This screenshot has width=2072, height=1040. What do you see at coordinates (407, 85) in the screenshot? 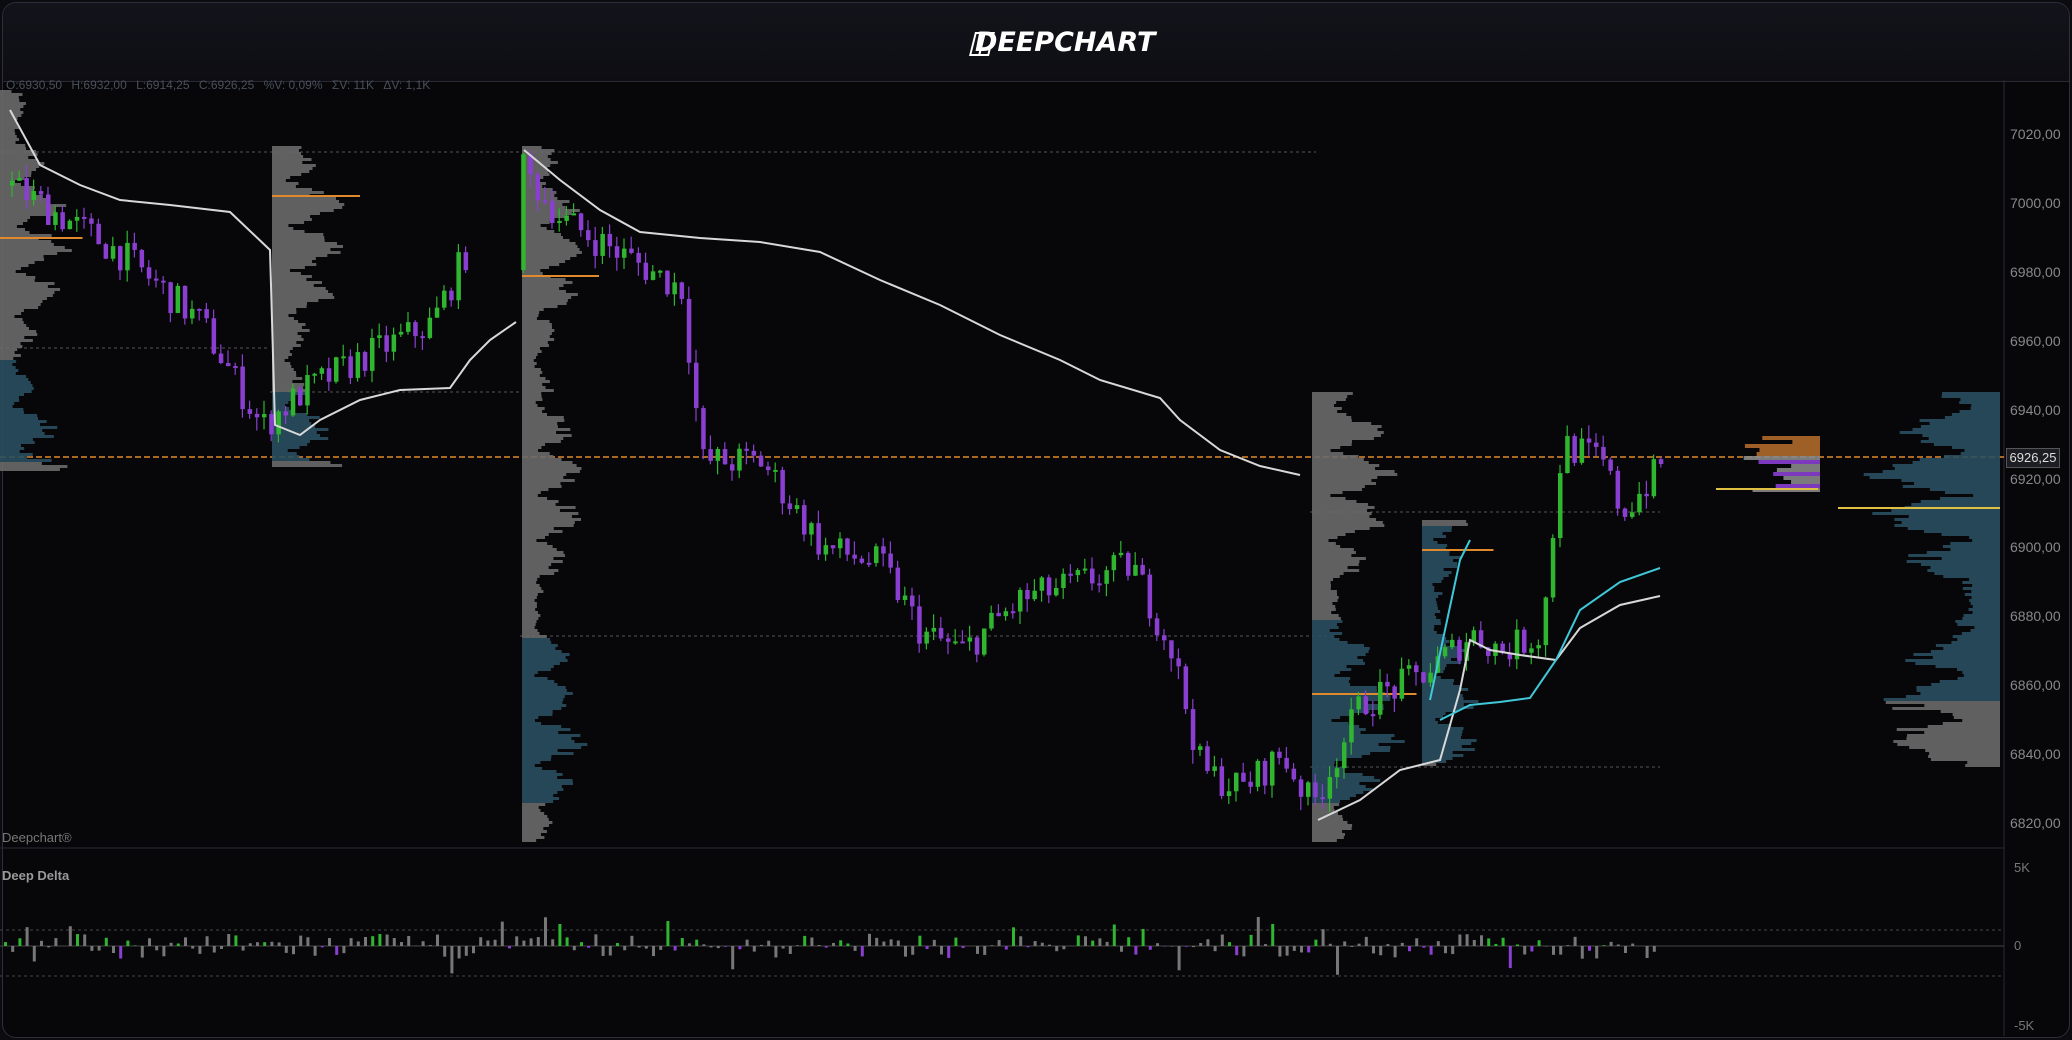
I see `delta-volume: ΔV: 1,1K` at bounding box center [407, 85].